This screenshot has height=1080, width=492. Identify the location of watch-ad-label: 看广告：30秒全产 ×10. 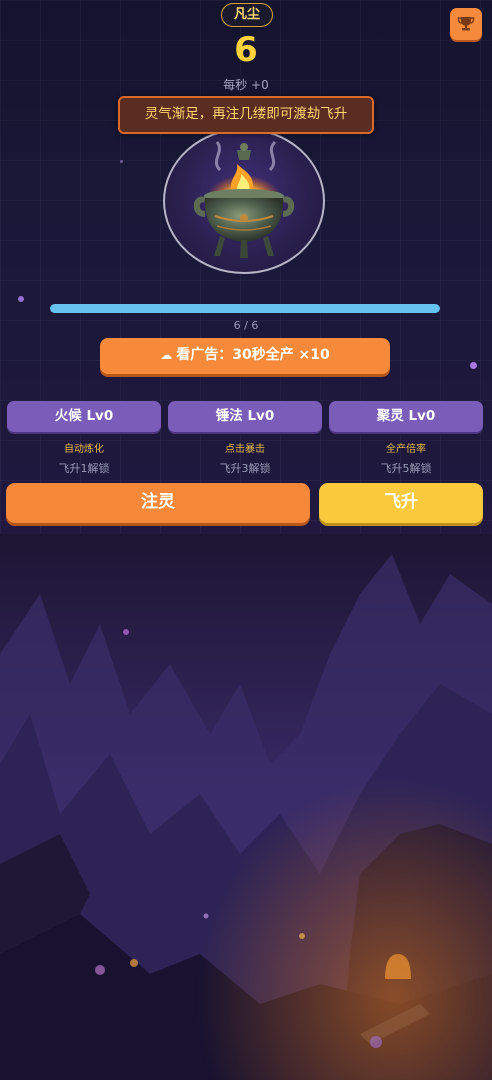
(253, 355).